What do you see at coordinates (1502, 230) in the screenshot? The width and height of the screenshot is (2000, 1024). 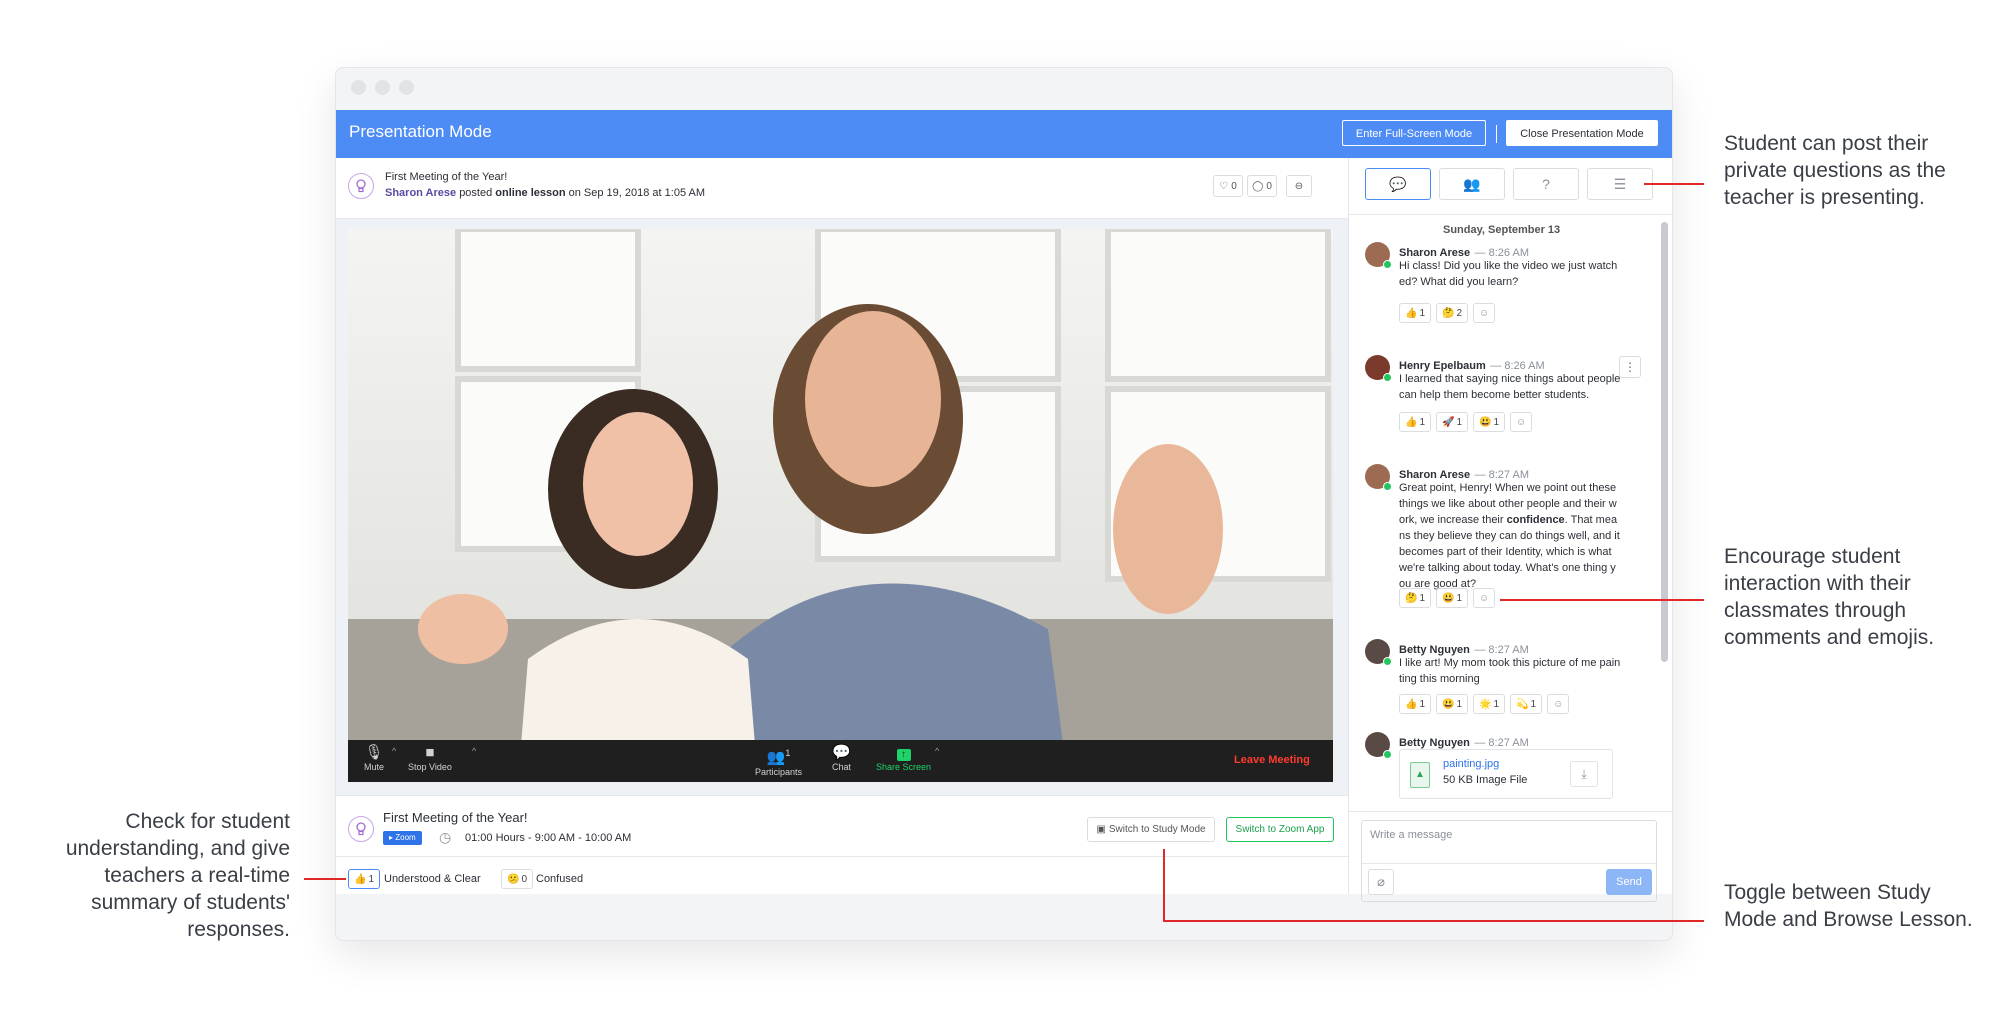 I see `chat-date-header: Sunday, September 13` at bounding box center [1502, 230].